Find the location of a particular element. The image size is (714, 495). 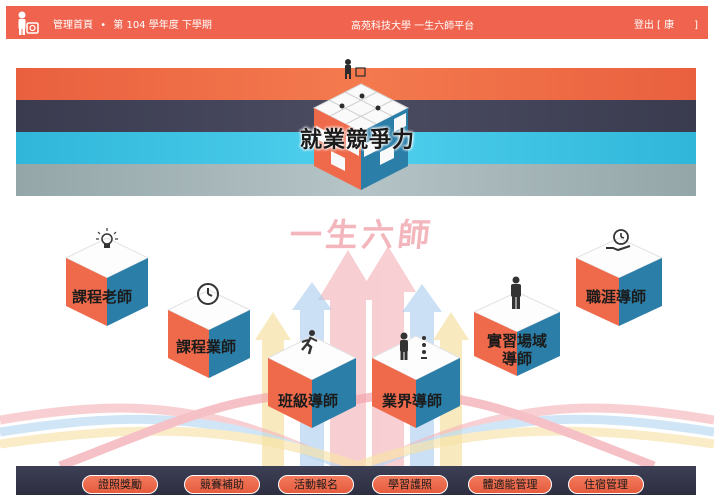

site-title: 高苑科技大學 一生六師平台 is located at coordinates (413, 26).